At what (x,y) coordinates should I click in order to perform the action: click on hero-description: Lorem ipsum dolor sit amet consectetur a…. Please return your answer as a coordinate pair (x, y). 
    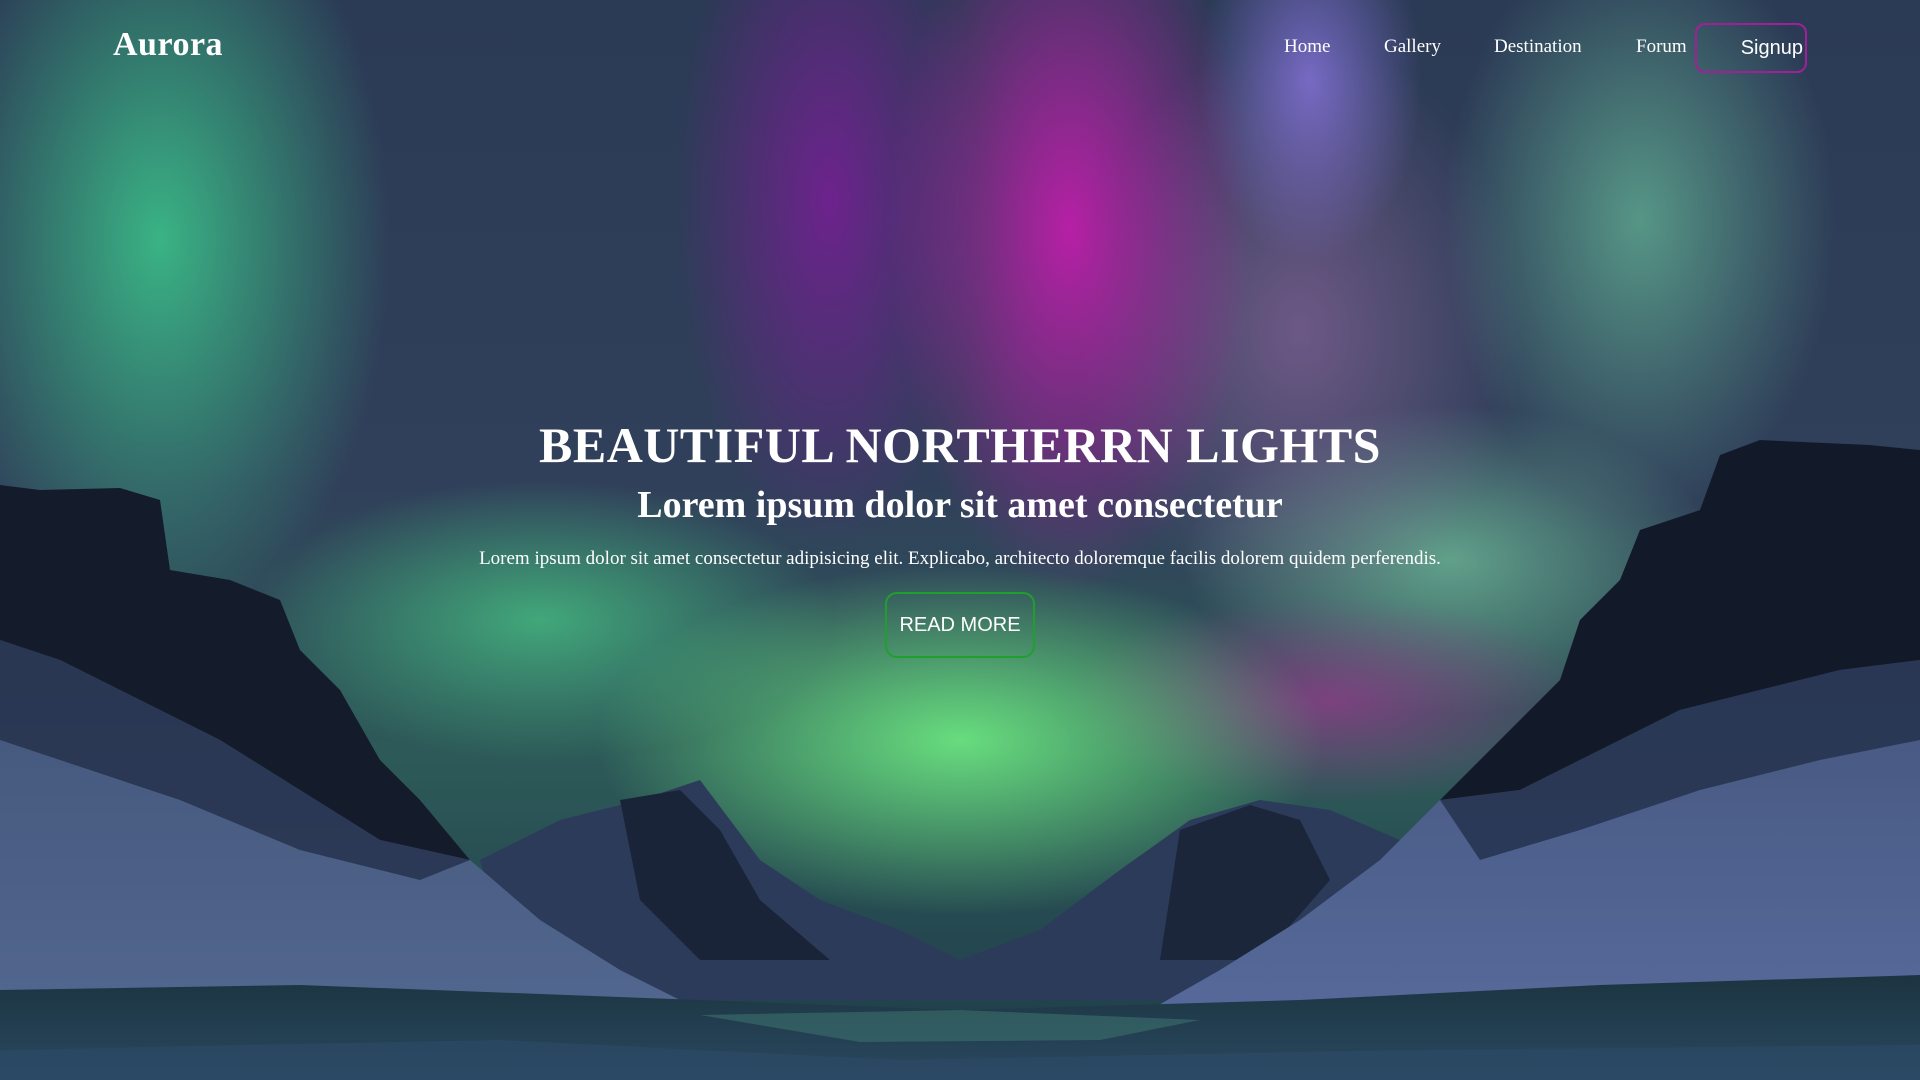
    Looking at the image, I should click on (960, 558).